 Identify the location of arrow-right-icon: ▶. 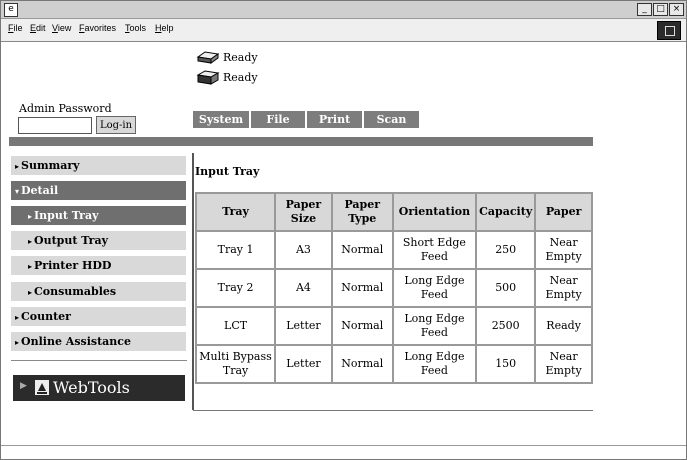
(23, 386).